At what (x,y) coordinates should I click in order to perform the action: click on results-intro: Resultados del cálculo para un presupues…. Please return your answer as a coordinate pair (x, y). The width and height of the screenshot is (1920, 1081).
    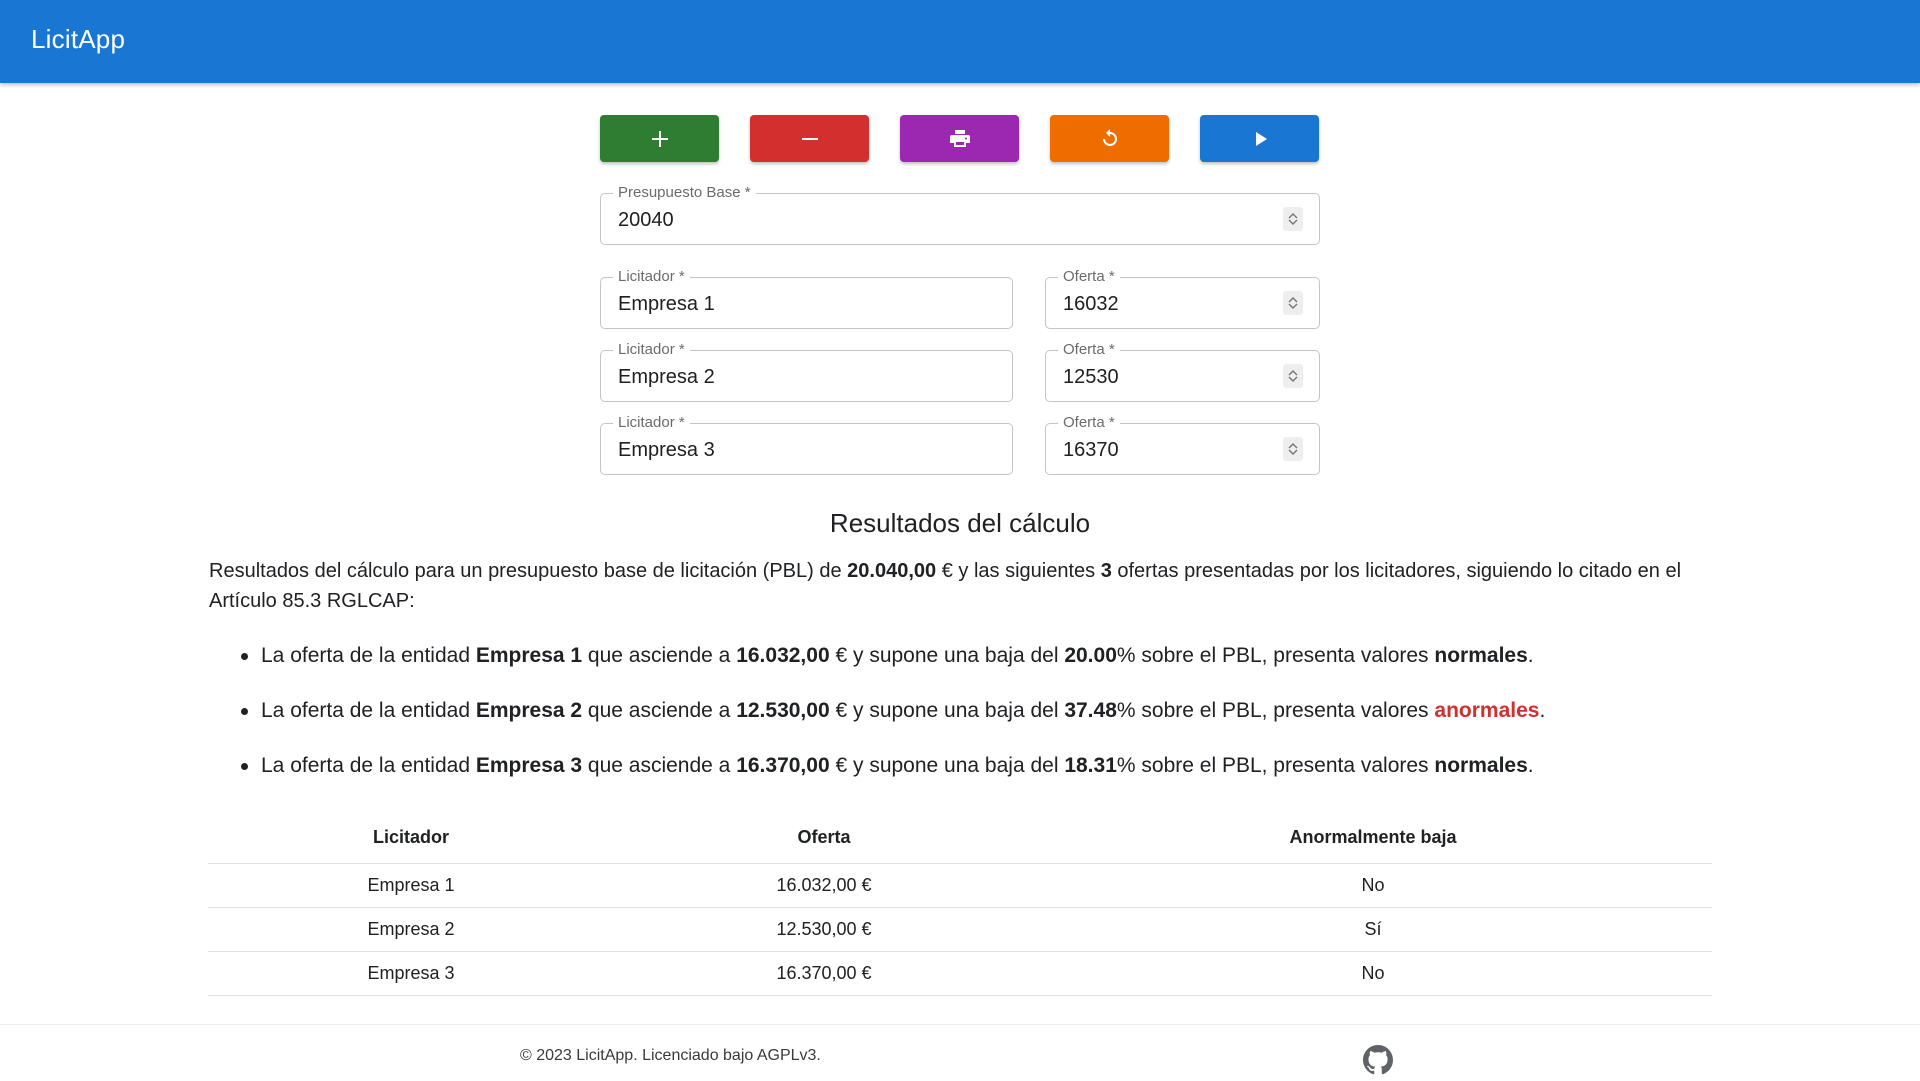
    Looking at the image, I should click on (959, 586).